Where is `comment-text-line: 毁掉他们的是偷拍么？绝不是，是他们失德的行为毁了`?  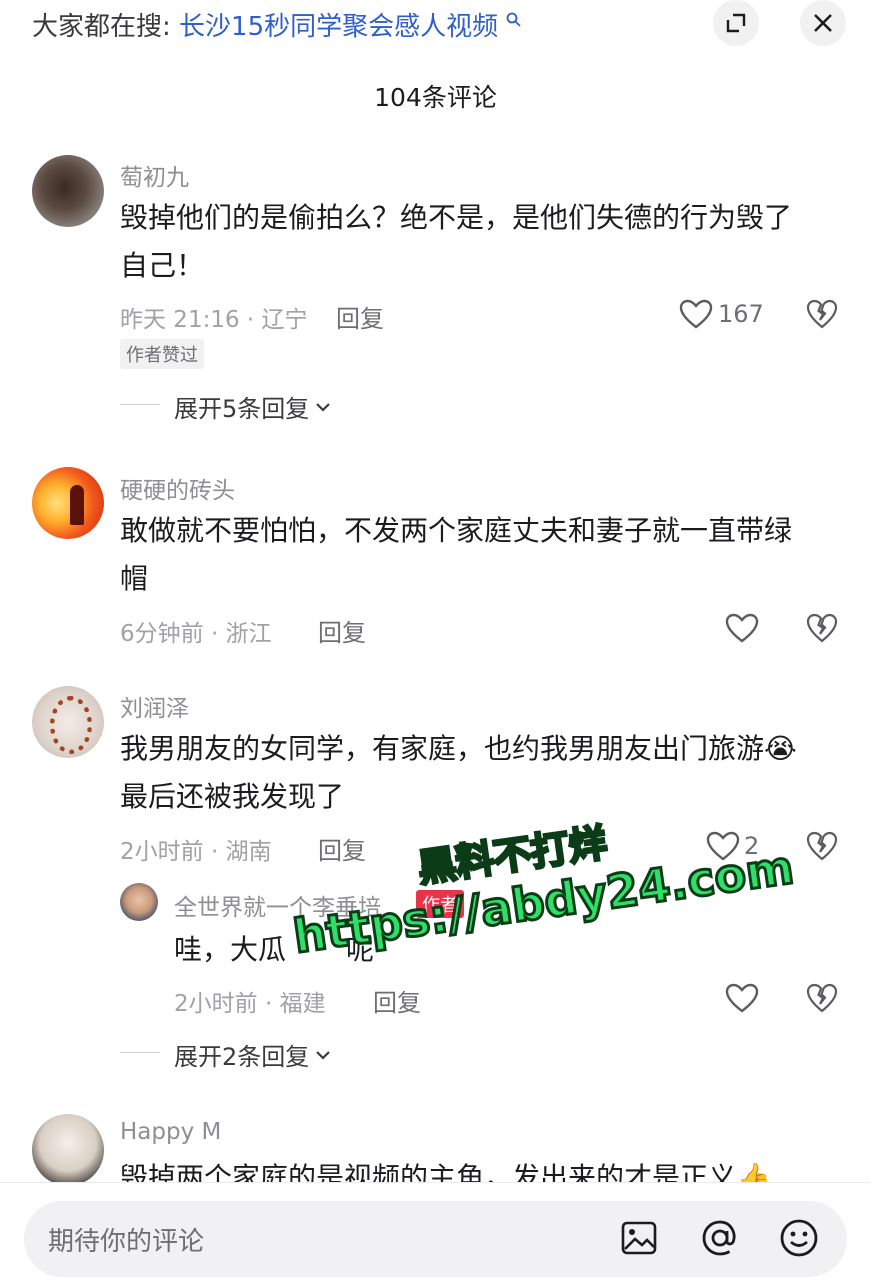 comment-text-line: 毁掉他们的是偷拍么？绝不是，是他们失德的行为毁了 is located at coordinates (456, 217).